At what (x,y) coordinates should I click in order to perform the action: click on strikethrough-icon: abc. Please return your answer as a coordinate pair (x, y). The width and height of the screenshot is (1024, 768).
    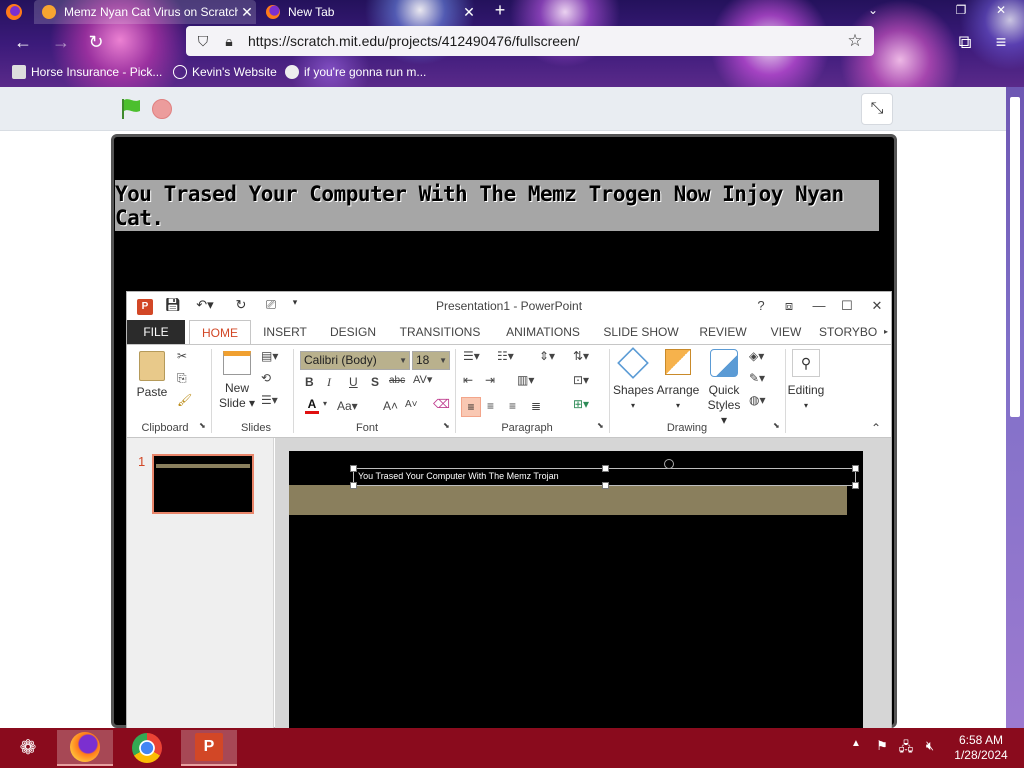
    Looking at the image, I should click on (397, 380).